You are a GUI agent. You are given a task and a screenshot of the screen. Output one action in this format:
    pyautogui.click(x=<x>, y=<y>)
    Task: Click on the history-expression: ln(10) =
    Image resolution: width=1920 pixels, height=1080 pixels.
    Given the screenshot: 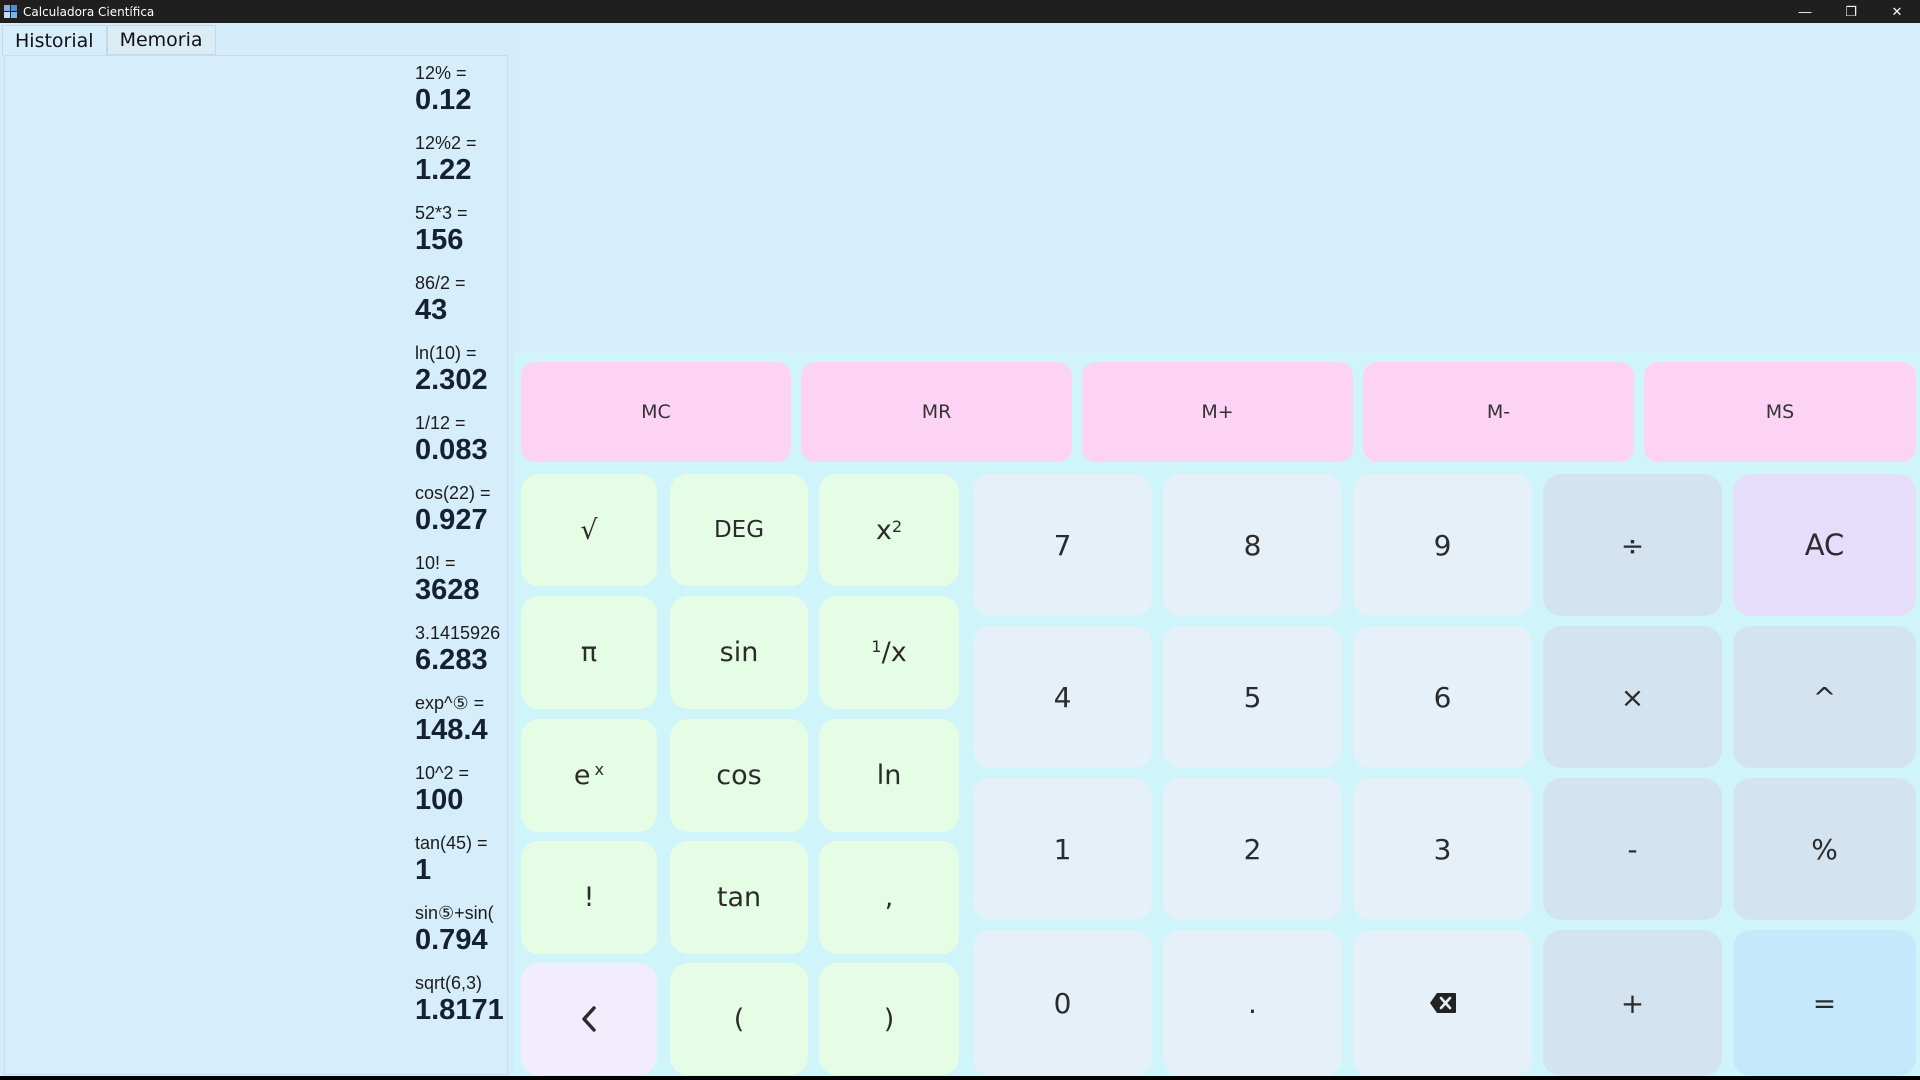 What is the action you would take?
    pyautogui.click(x=446, y=353)
    